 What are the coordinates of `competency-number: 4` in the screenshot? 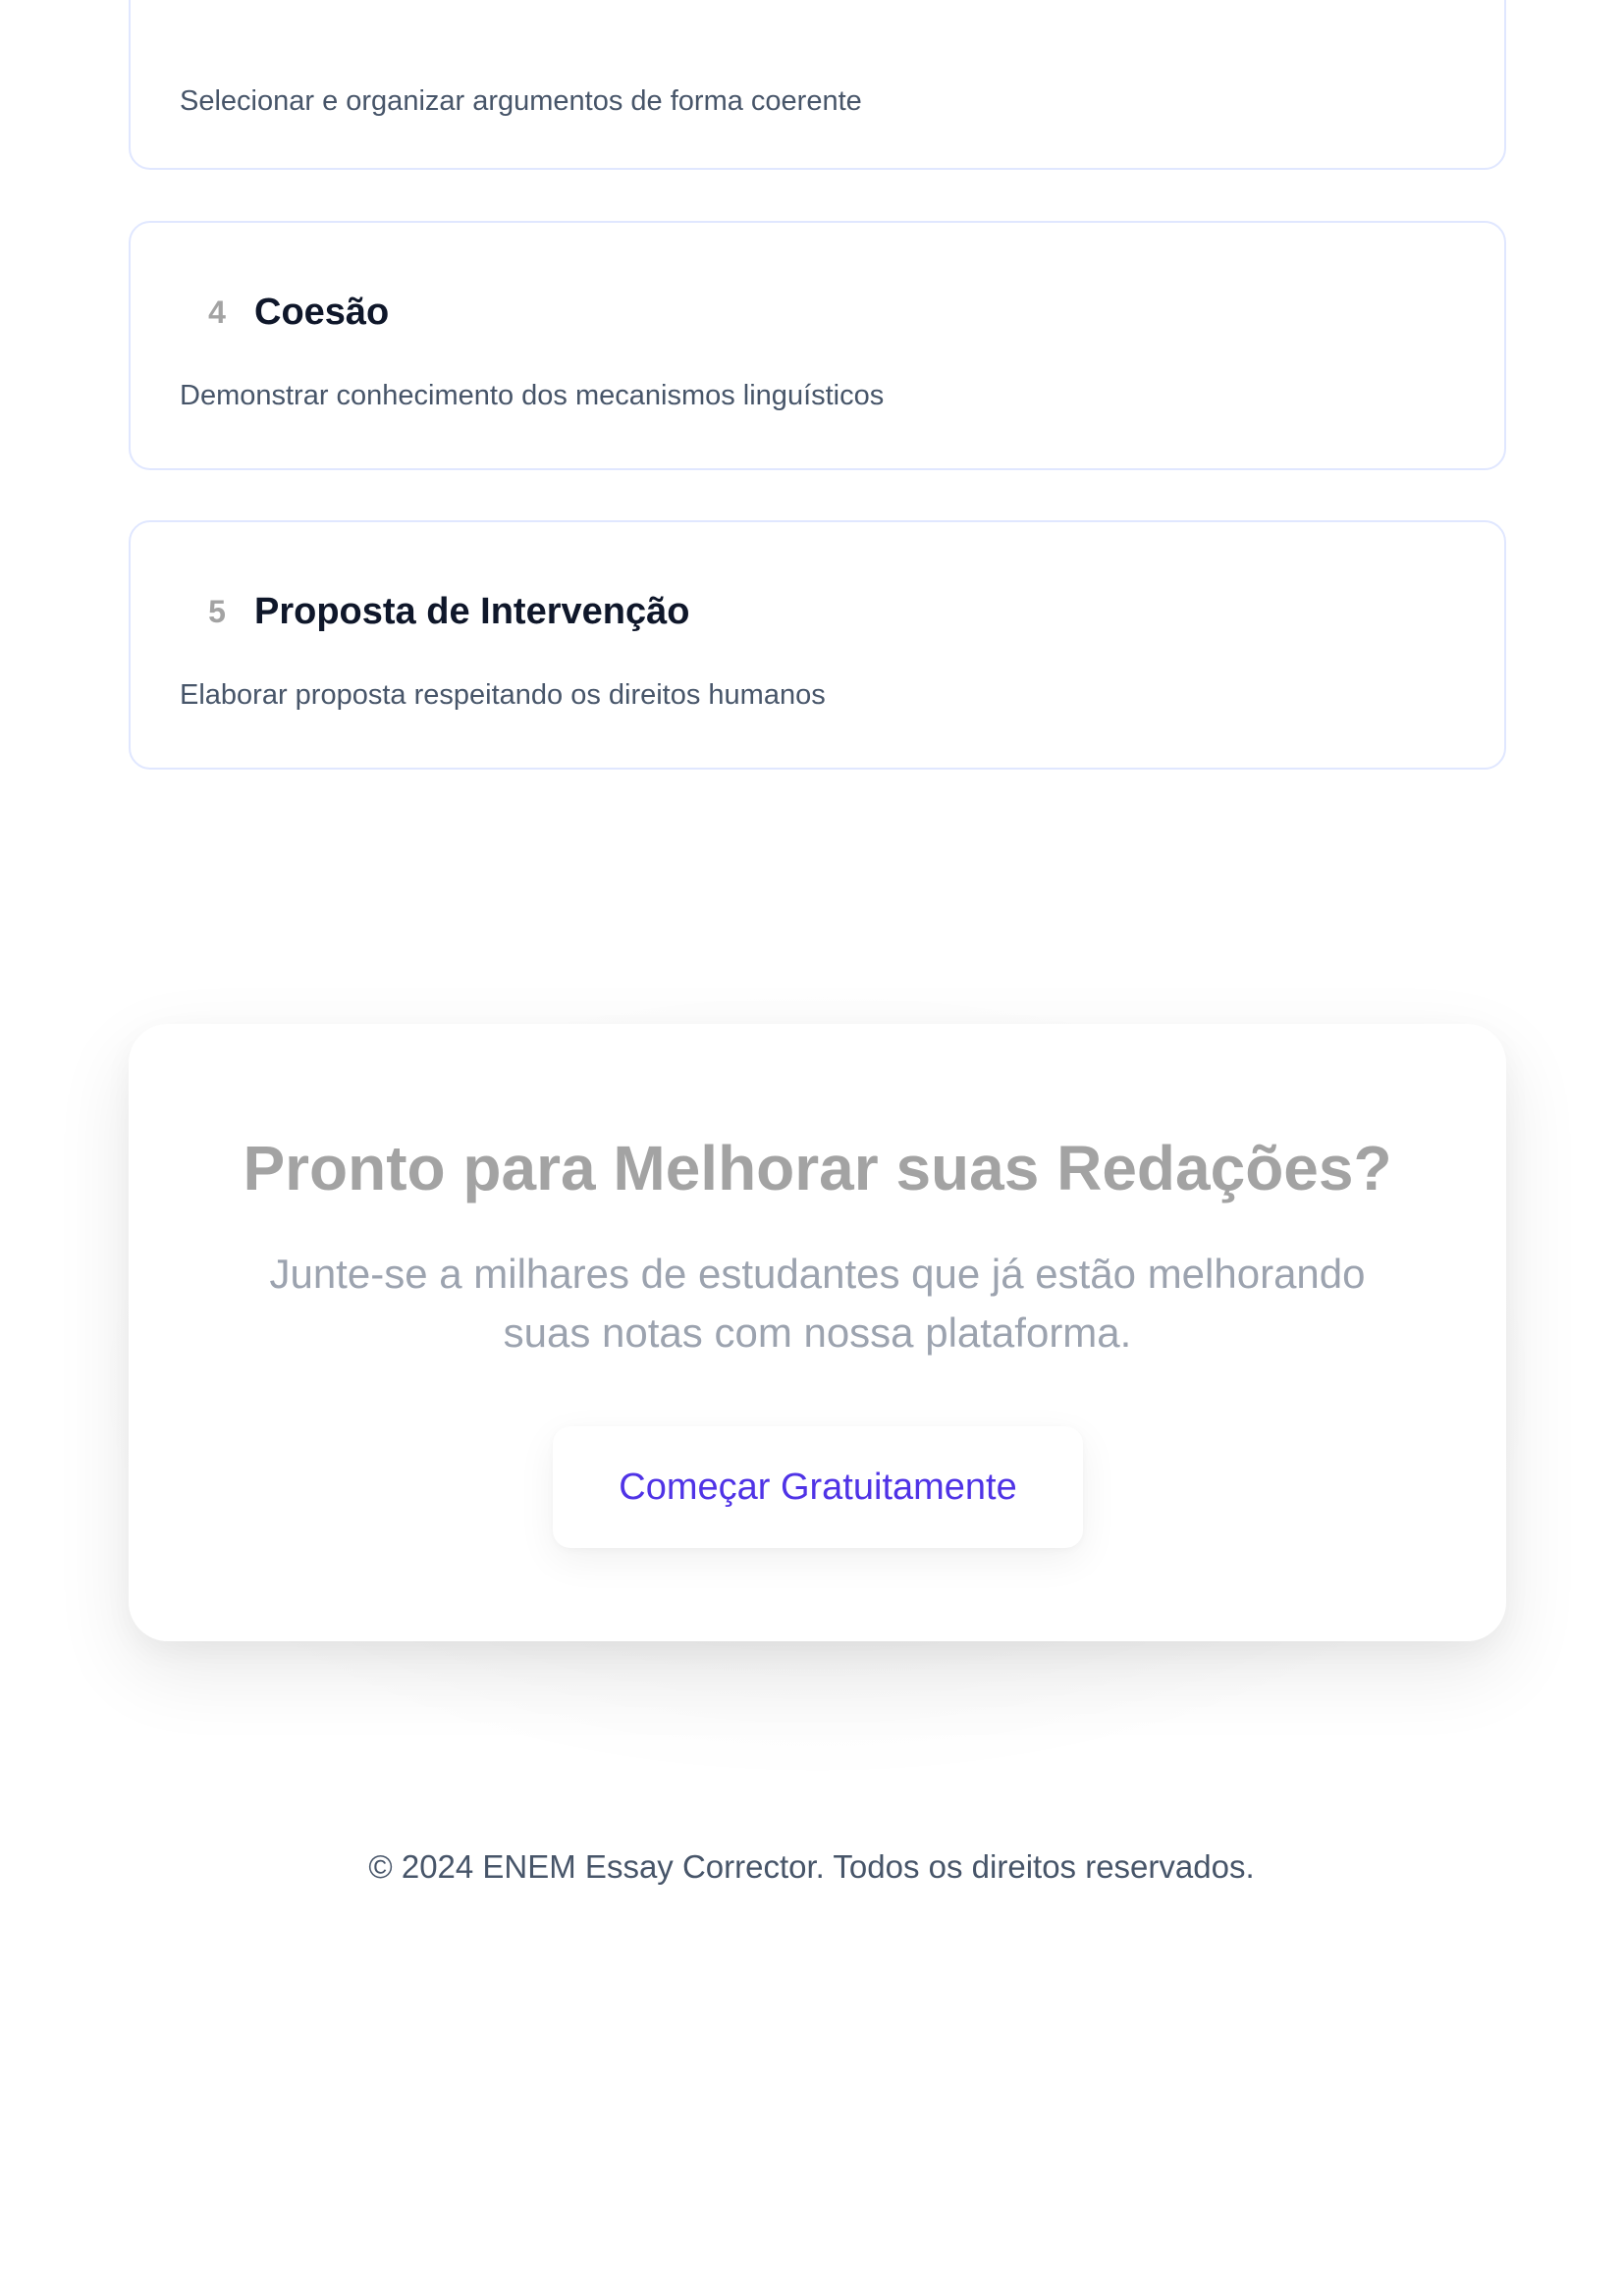 It's located at (217, 312).